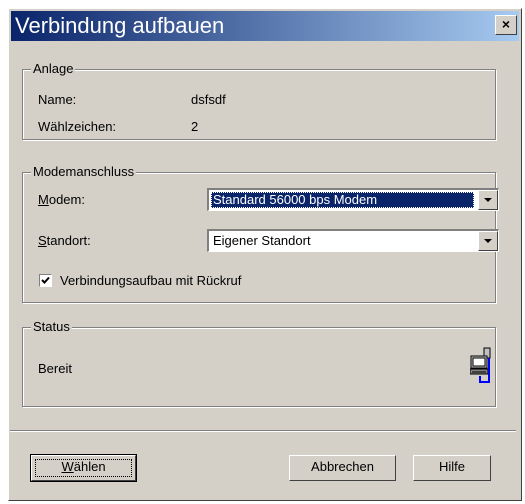  What do you see at coordinates (262, 240) in the screenshot?
I see `location-select-value: Eigener Standort` at bounding box center [262, 240].